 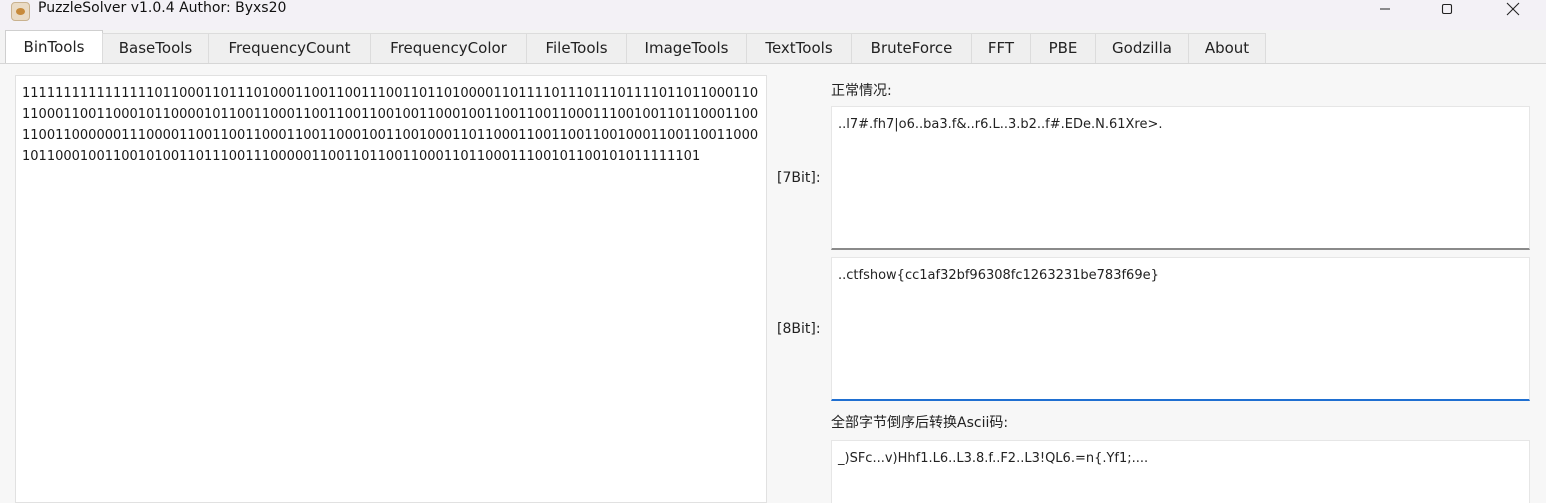 I want to click on close-icon, so click(x=1513, y=9).